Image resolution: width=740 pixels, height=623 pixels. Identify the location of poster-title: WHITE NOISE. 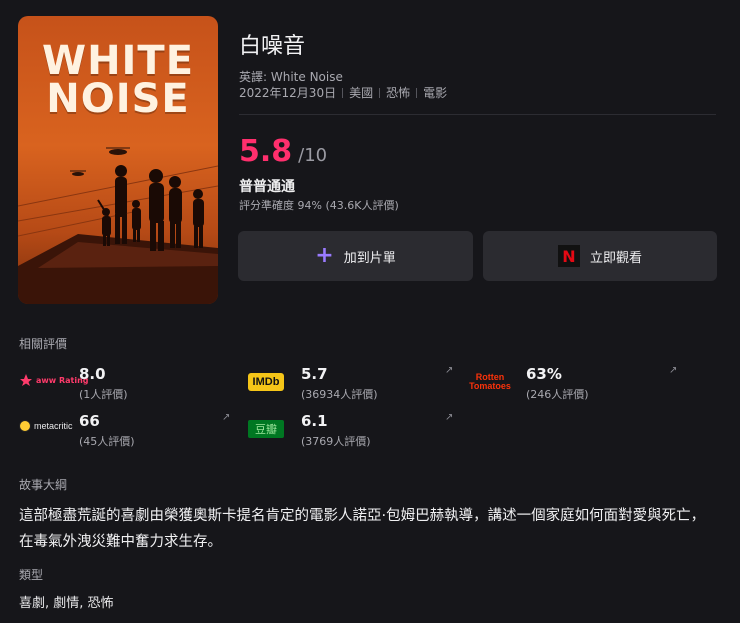
(118, 80).